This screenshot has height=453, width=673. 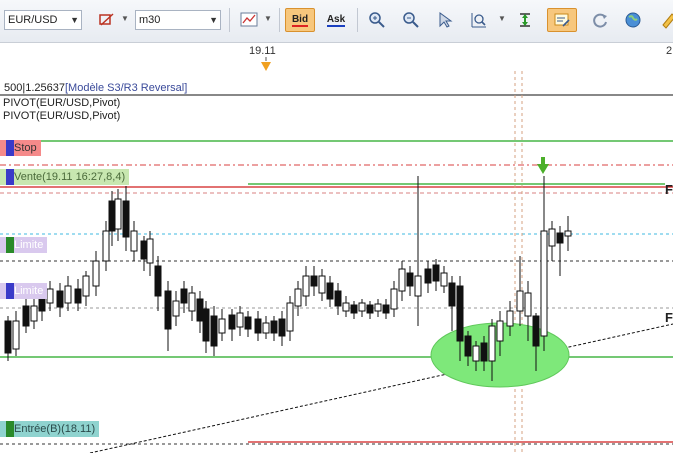 I want to click on time-ticks, so click(x=266, y=64).